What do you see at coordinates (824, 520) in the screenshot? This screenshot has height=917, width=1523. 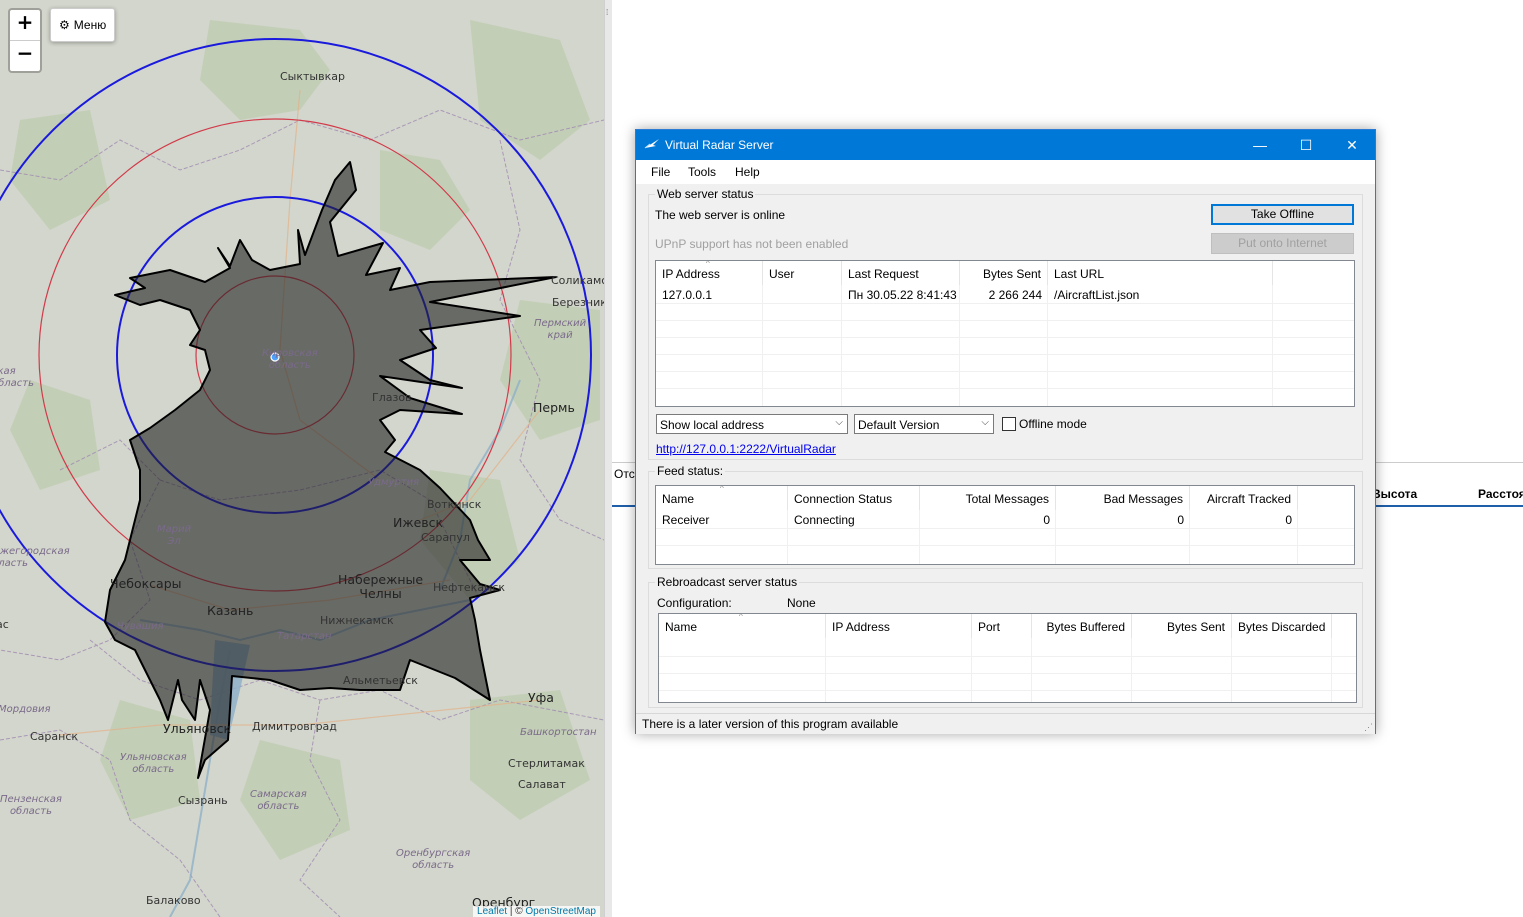 I see `cell-connection-status: Connecting` at bounding box center [824, 520].